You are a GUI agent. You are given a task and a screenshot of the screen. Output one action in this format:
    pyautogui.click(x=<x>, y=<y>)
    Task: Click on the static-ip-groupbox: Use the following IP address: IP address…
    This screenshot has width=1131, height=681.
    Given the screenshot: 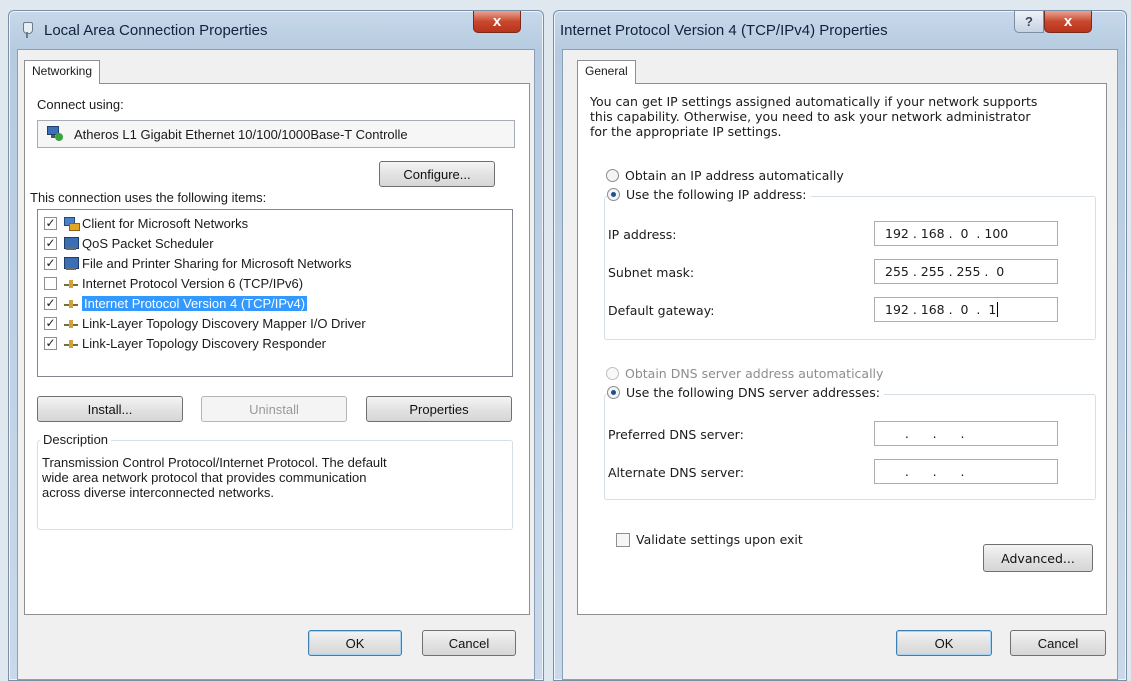 What is the action you would take?
    pyautogui.click(x=850, y=263)
    